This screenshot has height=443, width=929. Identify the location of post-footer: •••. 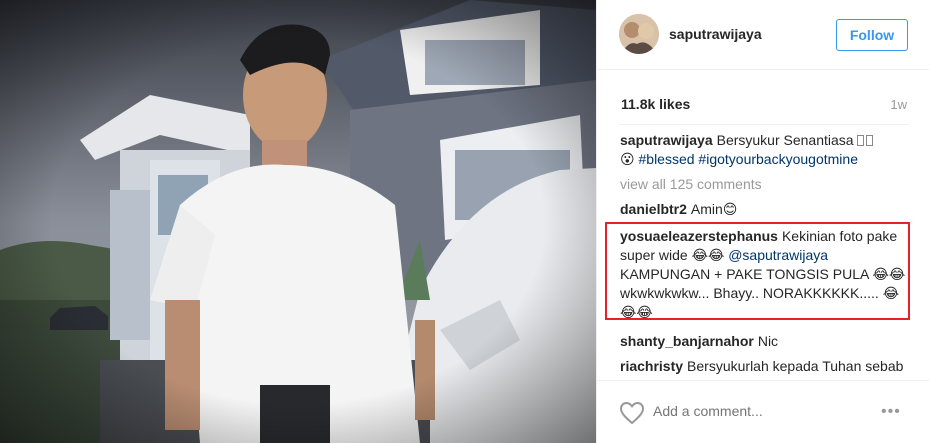
(763, 411).